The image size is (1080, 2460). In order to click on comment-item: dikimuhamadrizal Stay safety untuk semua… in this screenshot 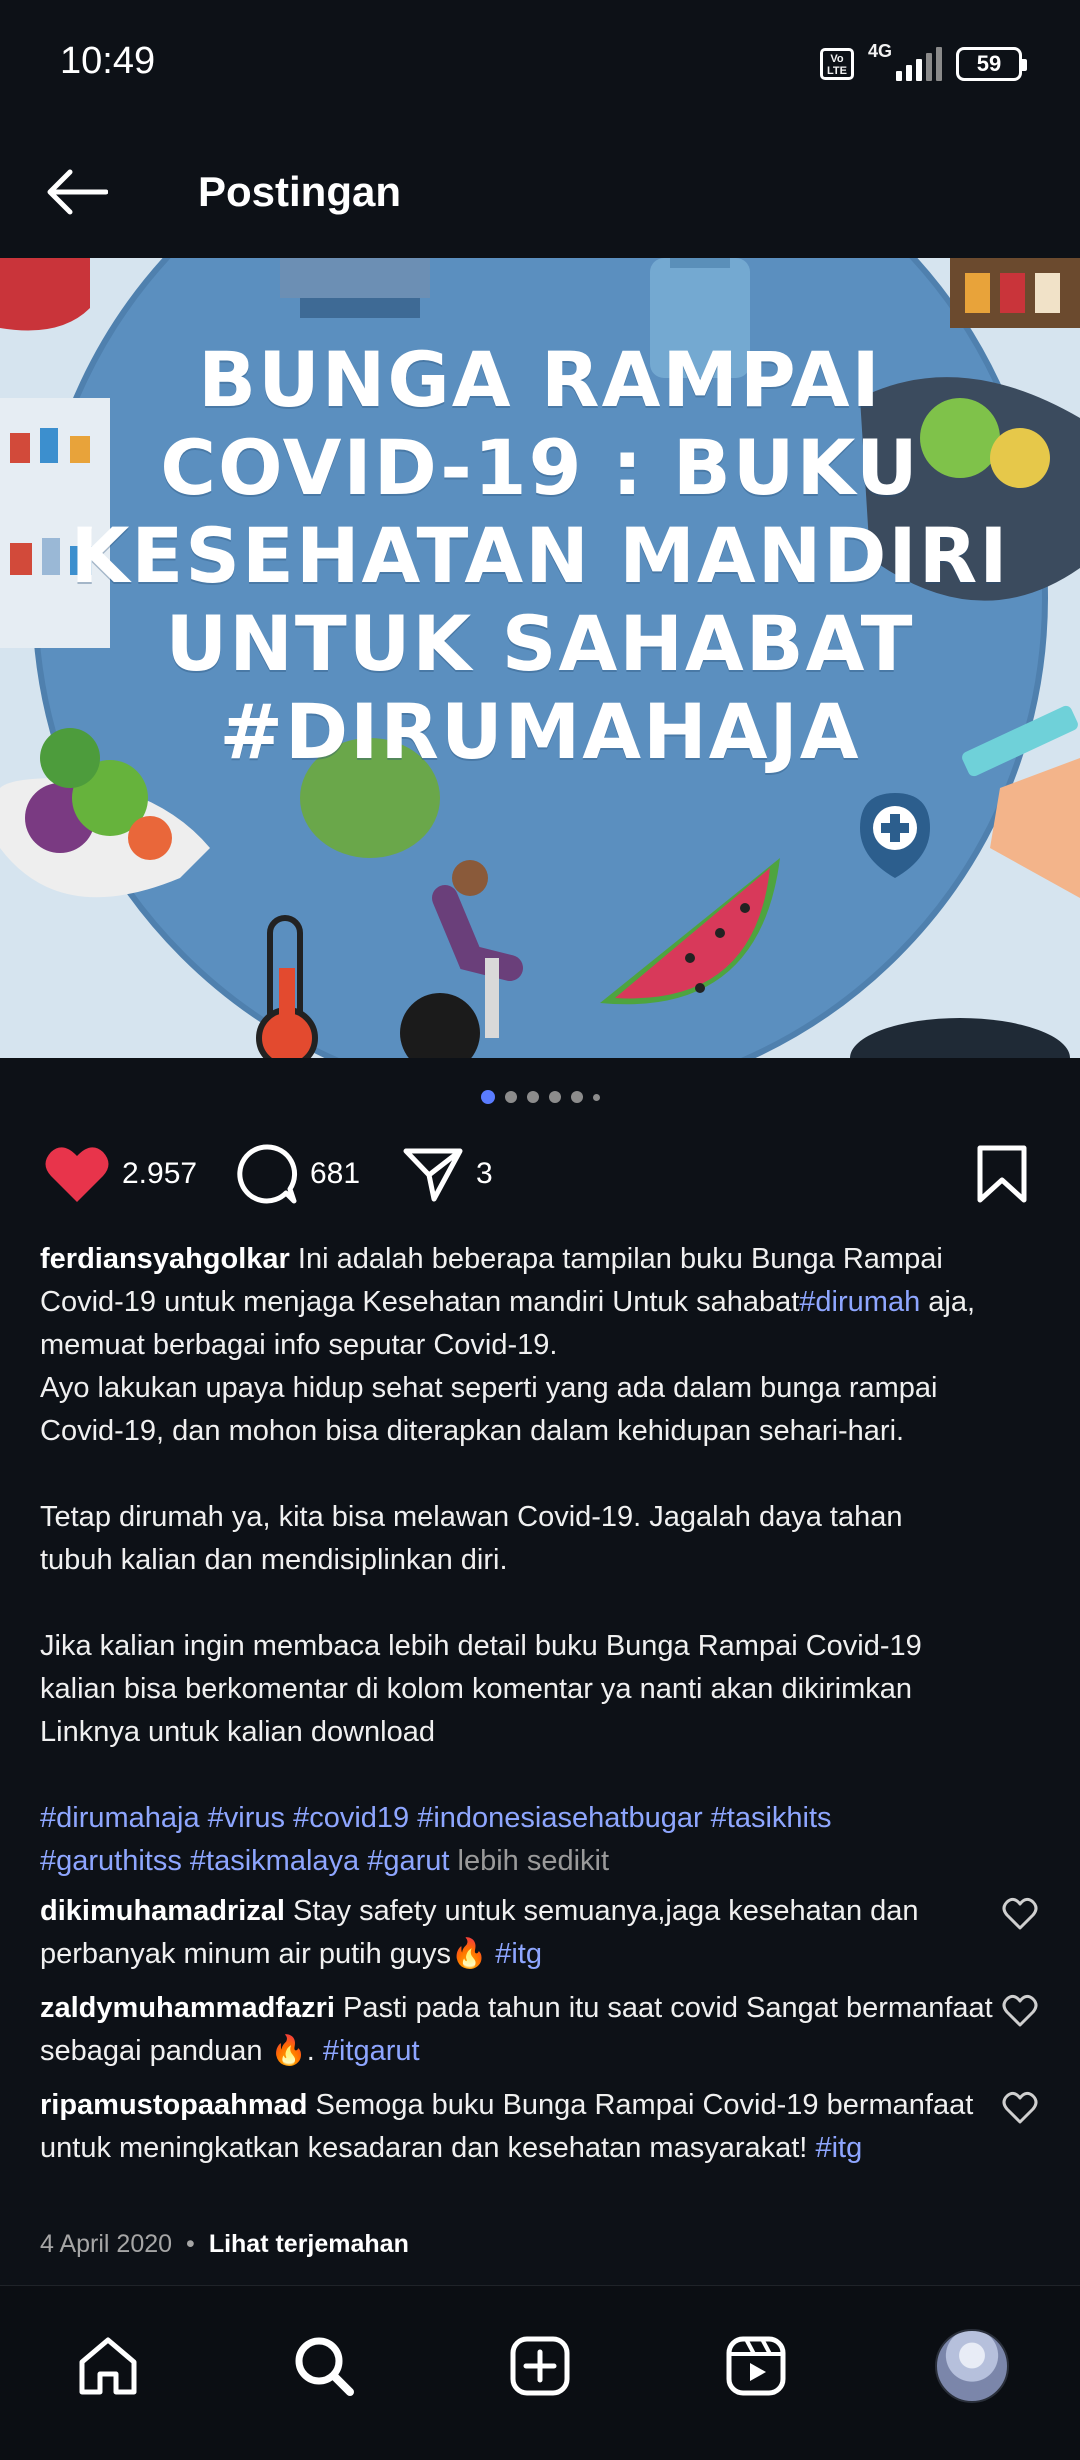, I will do `click(520, 1933)`.